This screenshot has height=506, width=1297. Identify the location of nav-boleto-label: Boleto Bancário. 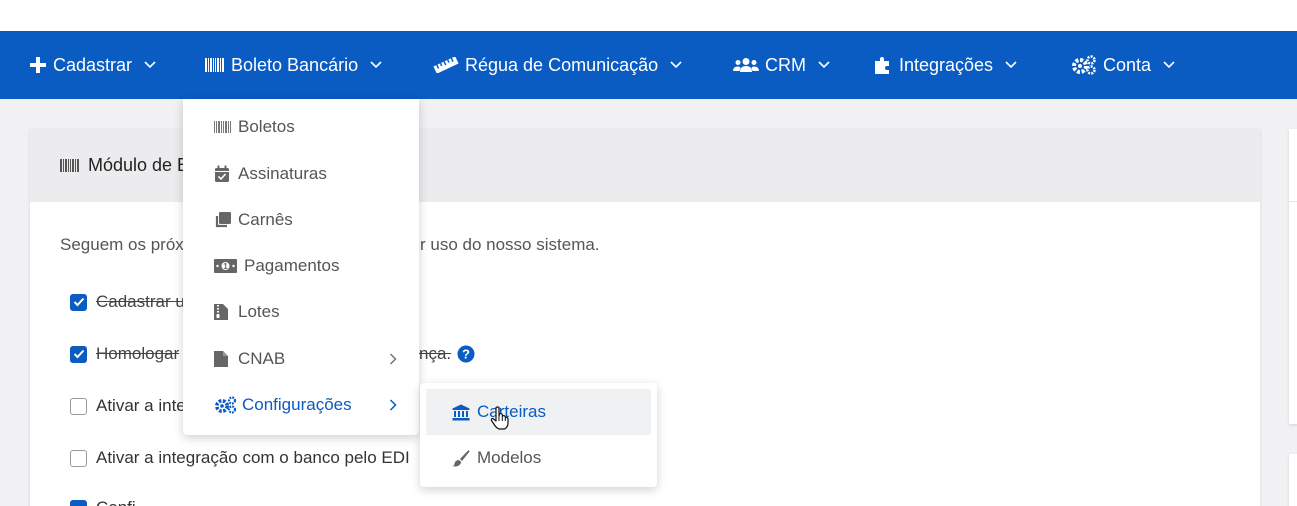
(295, 64).